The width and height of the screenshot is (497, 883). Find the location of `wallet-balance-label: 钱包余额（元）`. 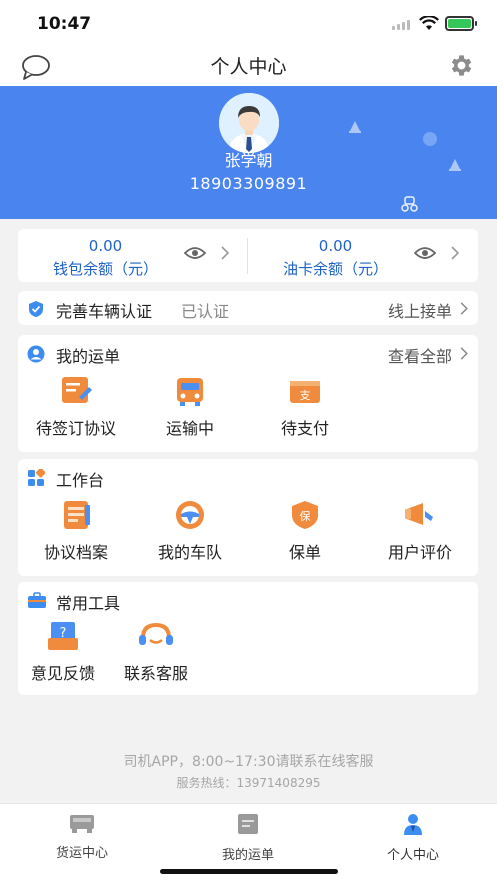

wallet-balance-label: 钱包余额（元） is located at coordinates (105, 269).